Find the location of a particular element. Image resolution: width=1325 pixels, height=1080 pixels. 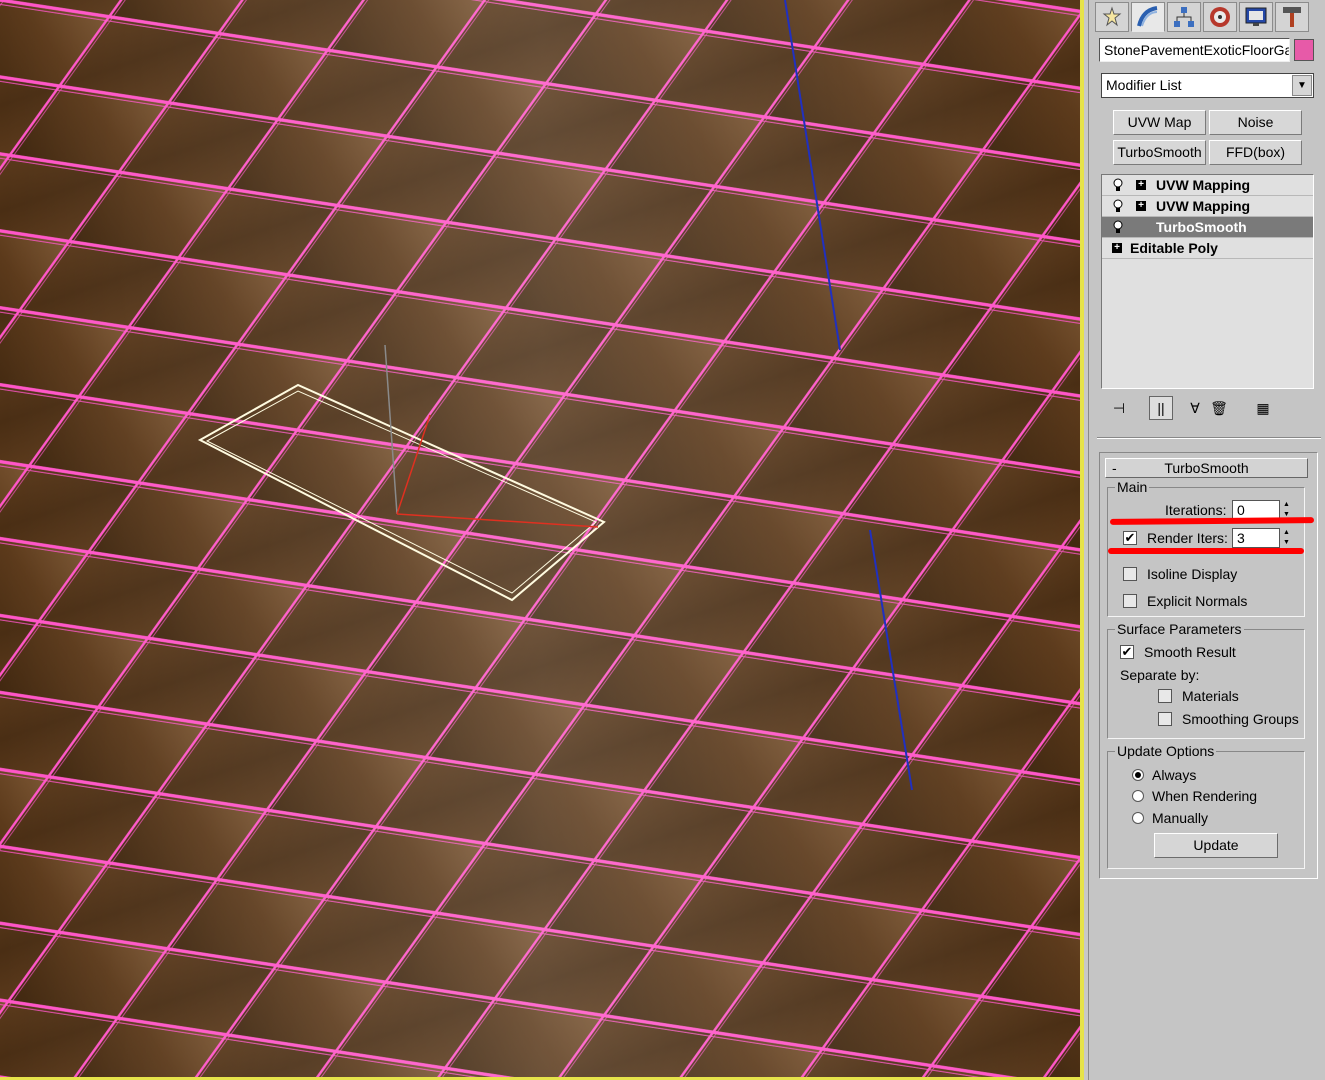

always-label: Always is located at coordinates (1174, 775).